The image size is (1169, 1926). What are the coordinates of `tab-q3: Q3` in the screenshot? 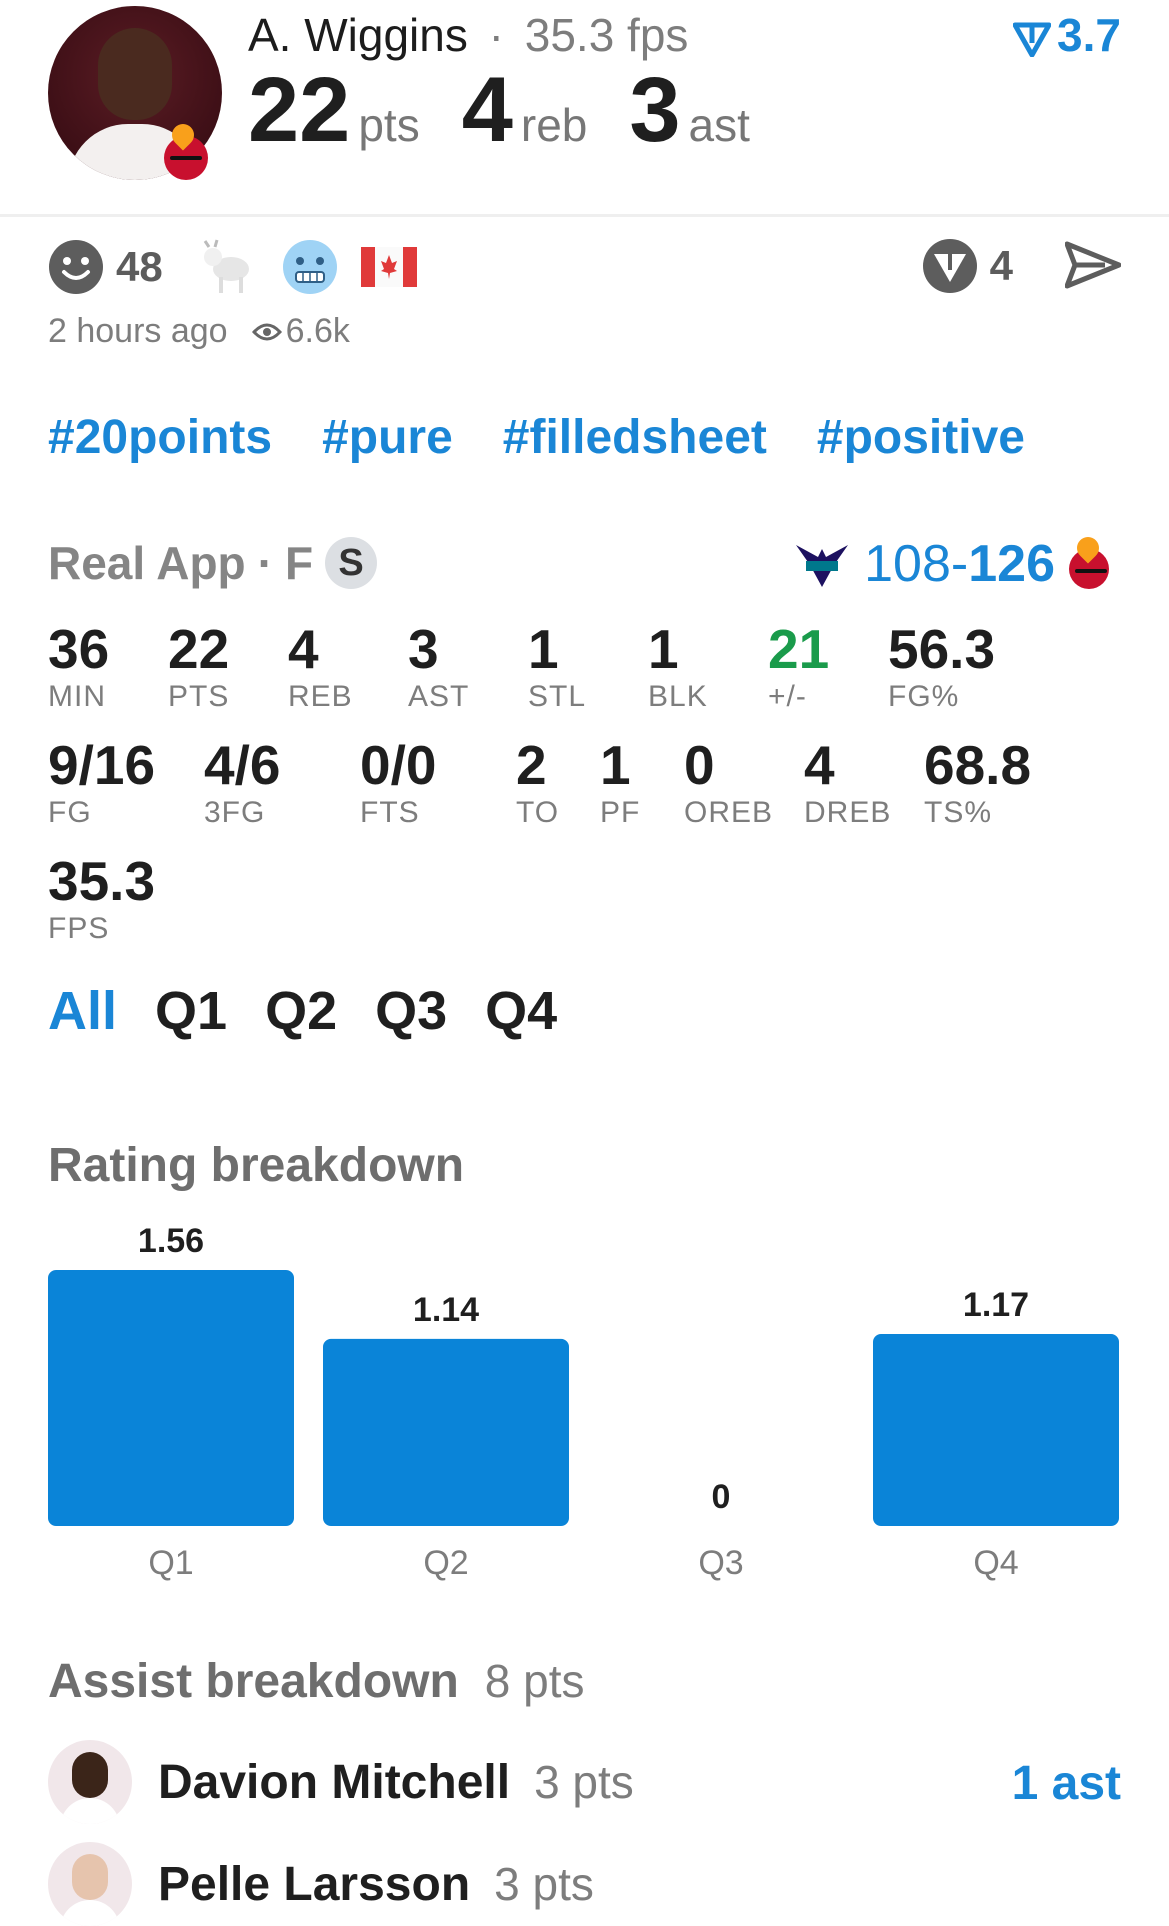 It's located at (411, 1011).